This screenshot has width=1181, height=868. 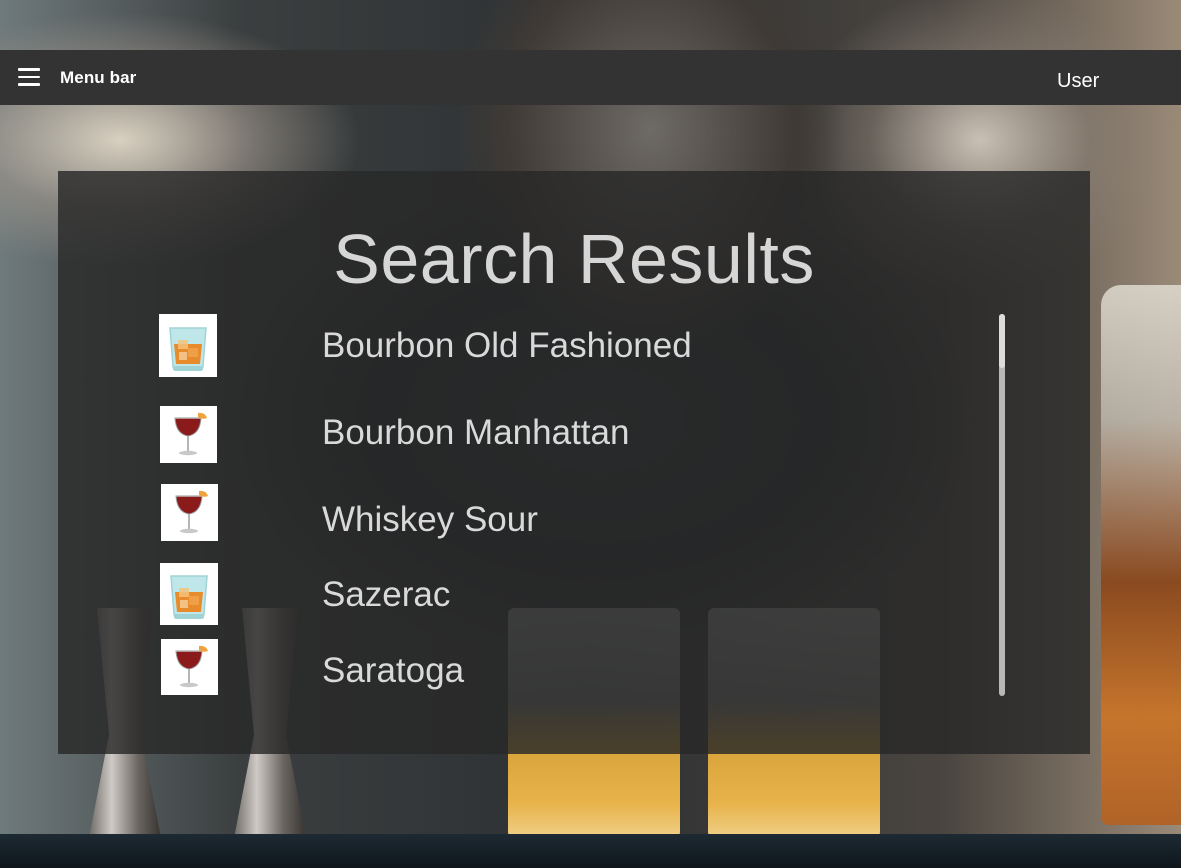 I want to click on result-item-whiskey-sour: Whiskey Sour, so click(x=578, y=516).